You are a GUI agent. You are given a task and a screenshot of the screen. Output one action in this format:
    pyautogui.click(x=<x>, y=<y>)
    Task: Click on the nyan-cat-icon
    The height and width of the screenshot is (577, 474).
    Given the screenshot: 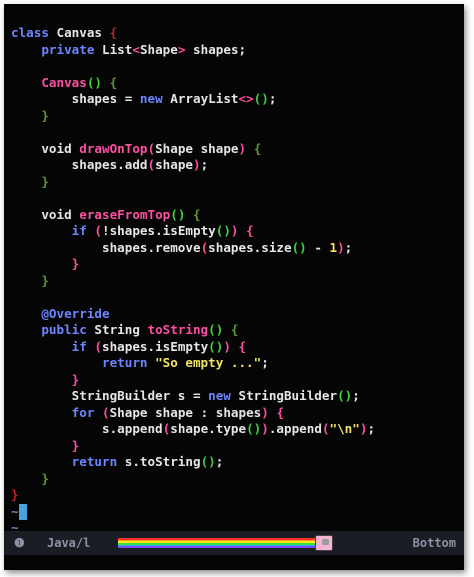 What is the action you would take?
    pyautogui.click(x=324, y=543)
    